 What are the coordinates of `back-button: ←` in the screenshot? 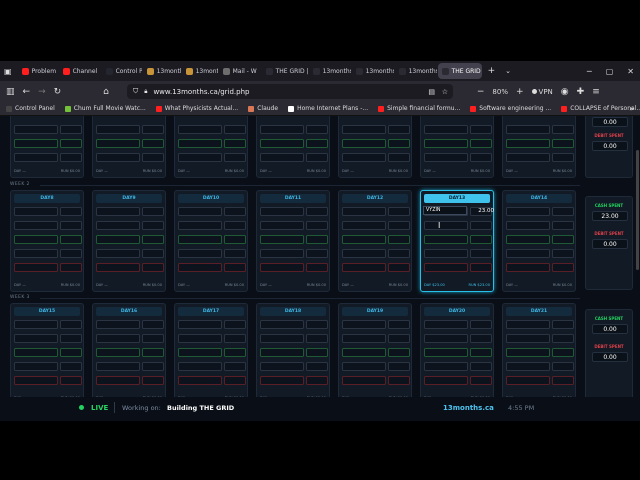 It's located at (27, 92).